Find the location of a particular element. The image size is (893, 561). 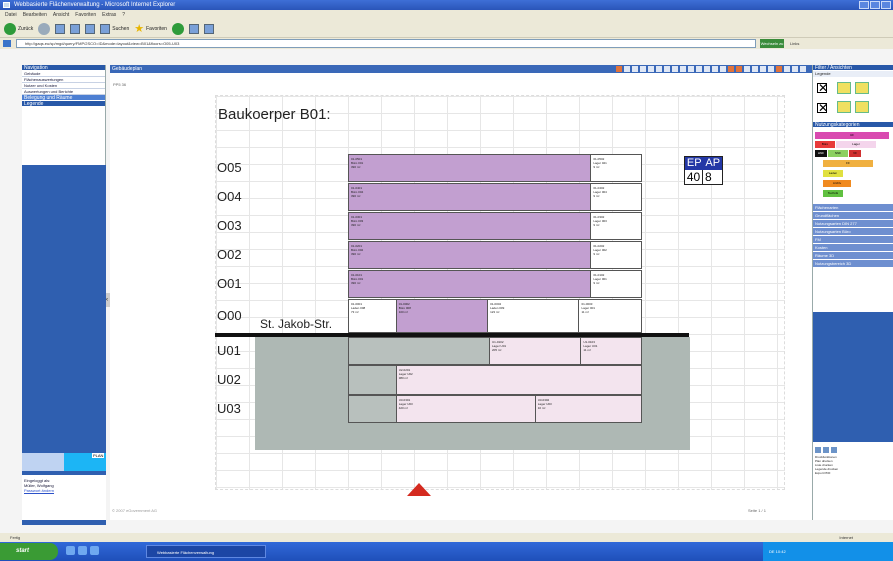

room-cell: 01-0502 Lager 021 9 m² is located at coordinates (616, 168).